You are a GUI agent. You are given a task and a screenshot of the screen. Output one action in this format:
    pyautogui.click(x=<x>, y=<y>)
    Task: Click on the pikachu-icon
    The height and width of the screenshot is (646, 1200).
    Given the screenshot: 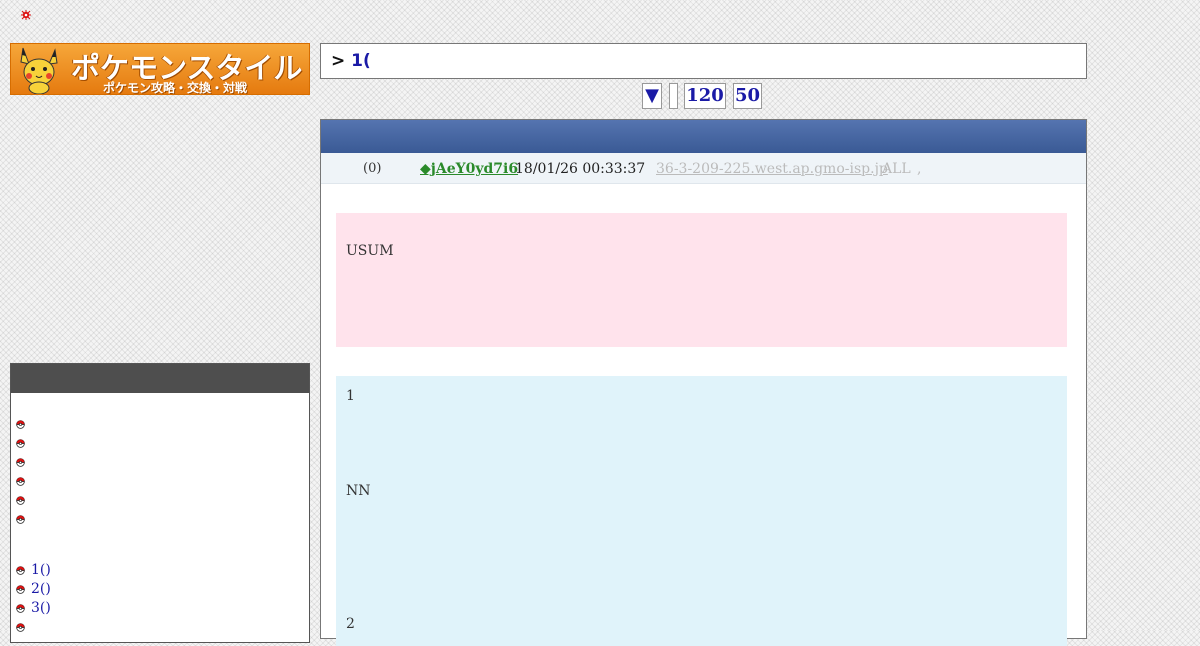 What is the action you would take?
    pyautogui.click(x=39, y=70)
    